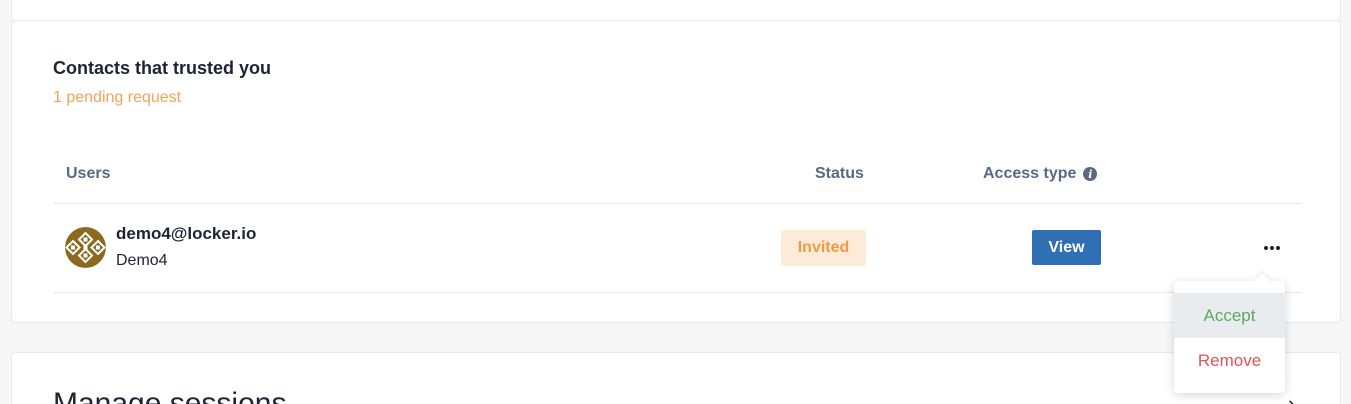 The height and width of the screenshot is (404, 1351). I want to click on column-header-users: Users, so click(88, 173).